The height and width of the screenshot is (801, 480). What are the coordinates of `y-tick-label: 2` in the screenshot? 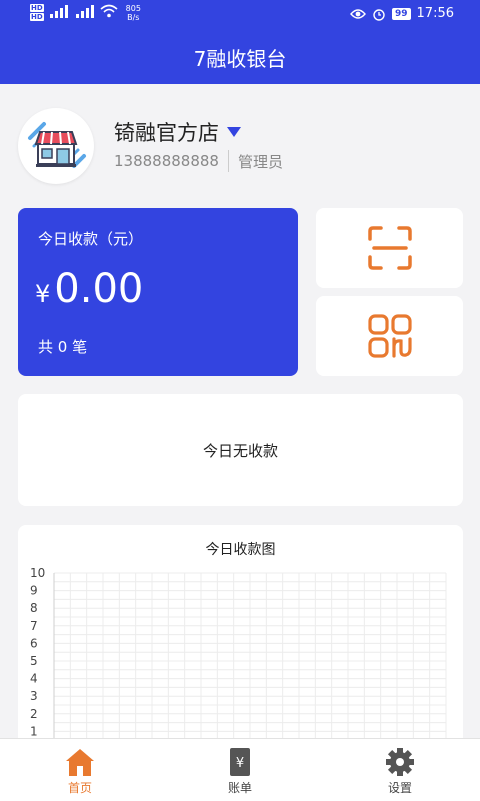 It's located at (34, 714).